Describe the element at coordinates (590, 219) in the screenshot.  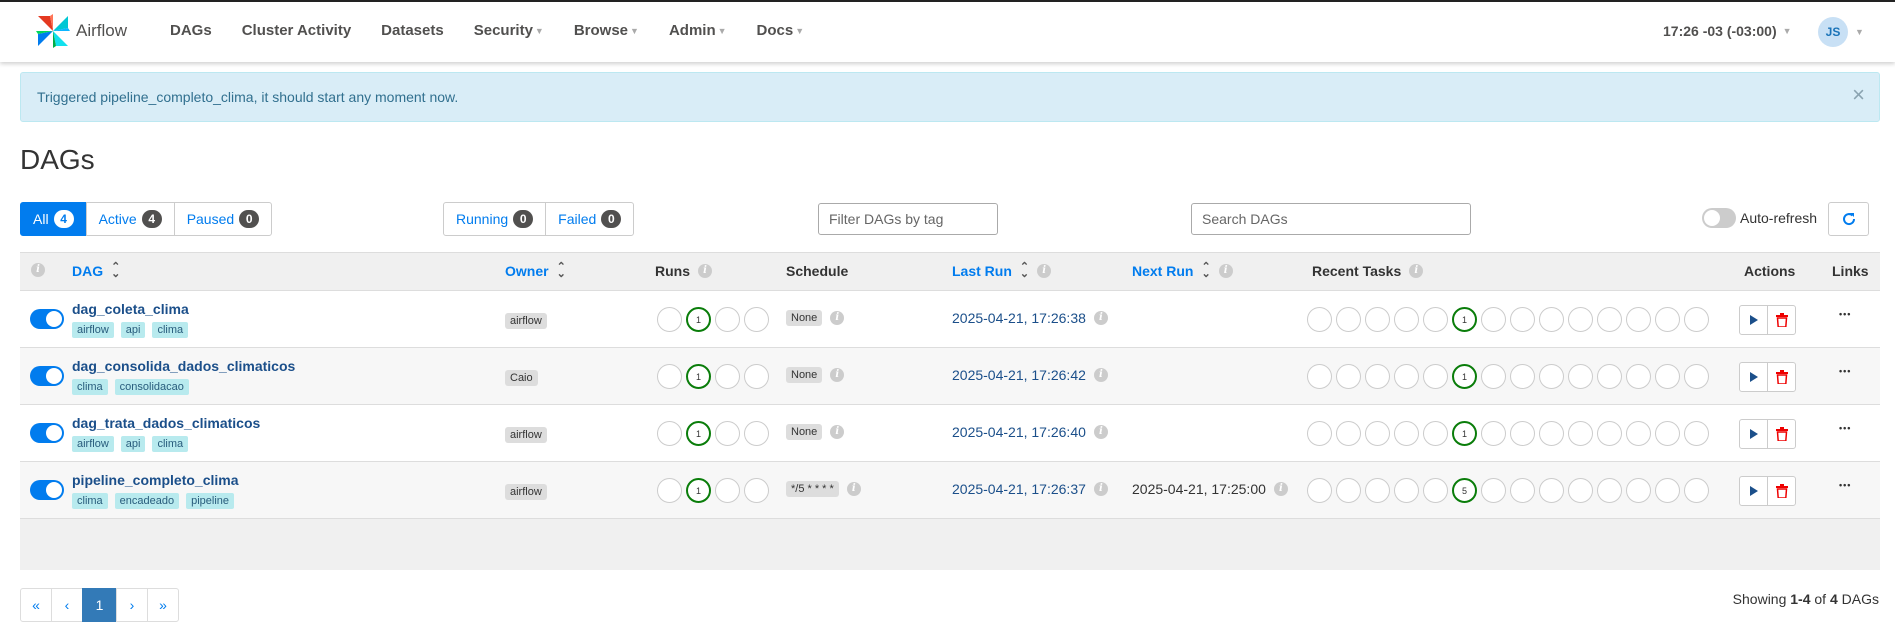
I see `filter-failed-button: Failed 0` at that location.